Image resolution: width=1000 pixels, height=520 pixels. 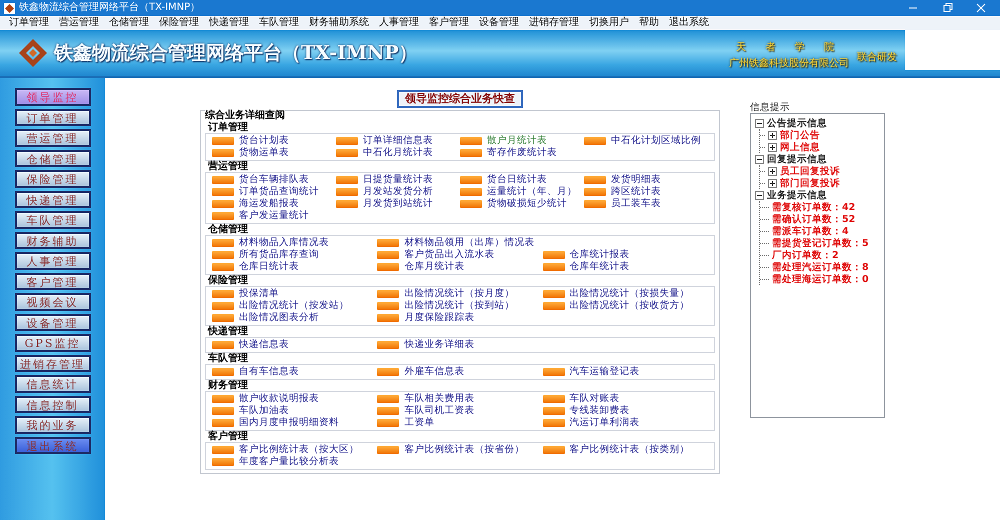 What do you see at coordinates (554, 23) in the screenshot?
I see `menu-item: 进销存管理` at bounding box center [554, 23].